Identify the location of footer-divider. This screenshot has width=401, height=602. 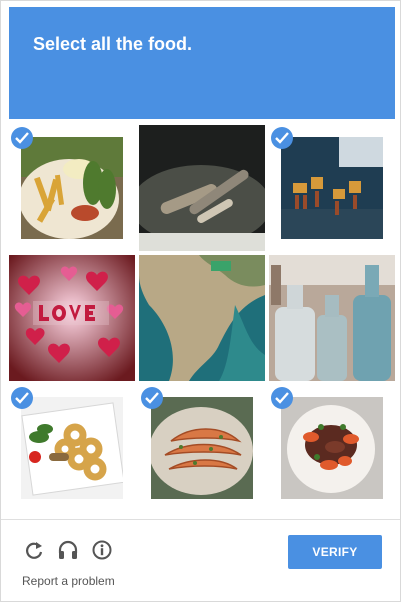
(200, 519).